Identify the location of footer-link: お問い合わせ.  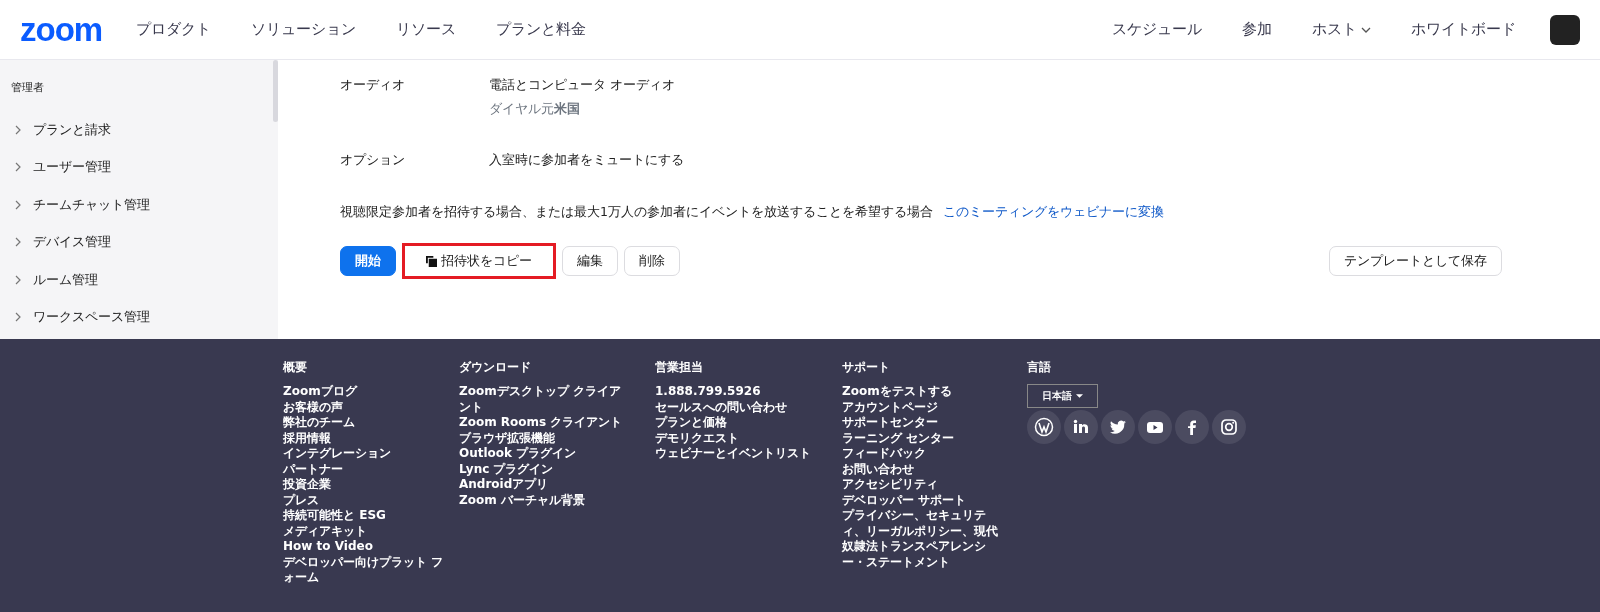
(924, 469).